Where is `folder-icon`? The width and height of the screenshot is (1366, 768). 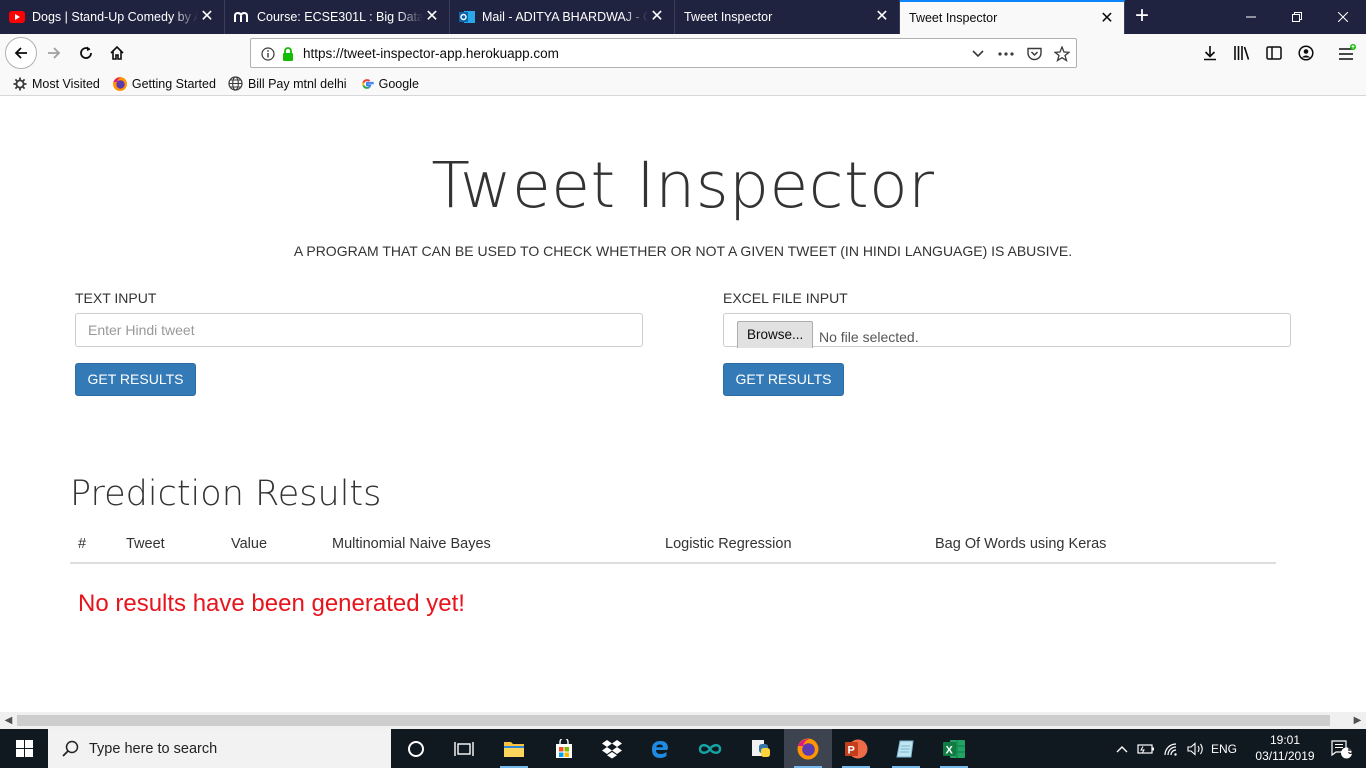 folder-icon is located at coordinates (514, 749).